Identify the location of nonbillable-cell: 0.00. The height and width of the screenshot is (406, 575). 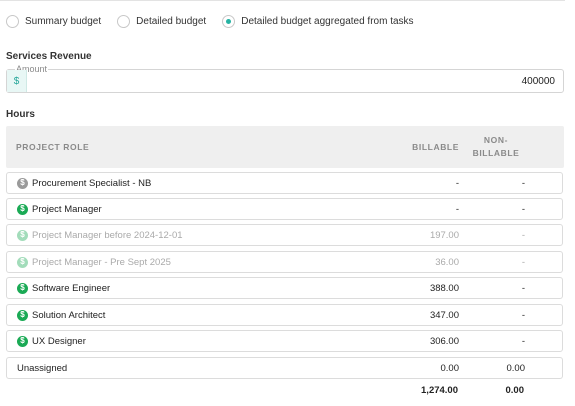
(501, 368).